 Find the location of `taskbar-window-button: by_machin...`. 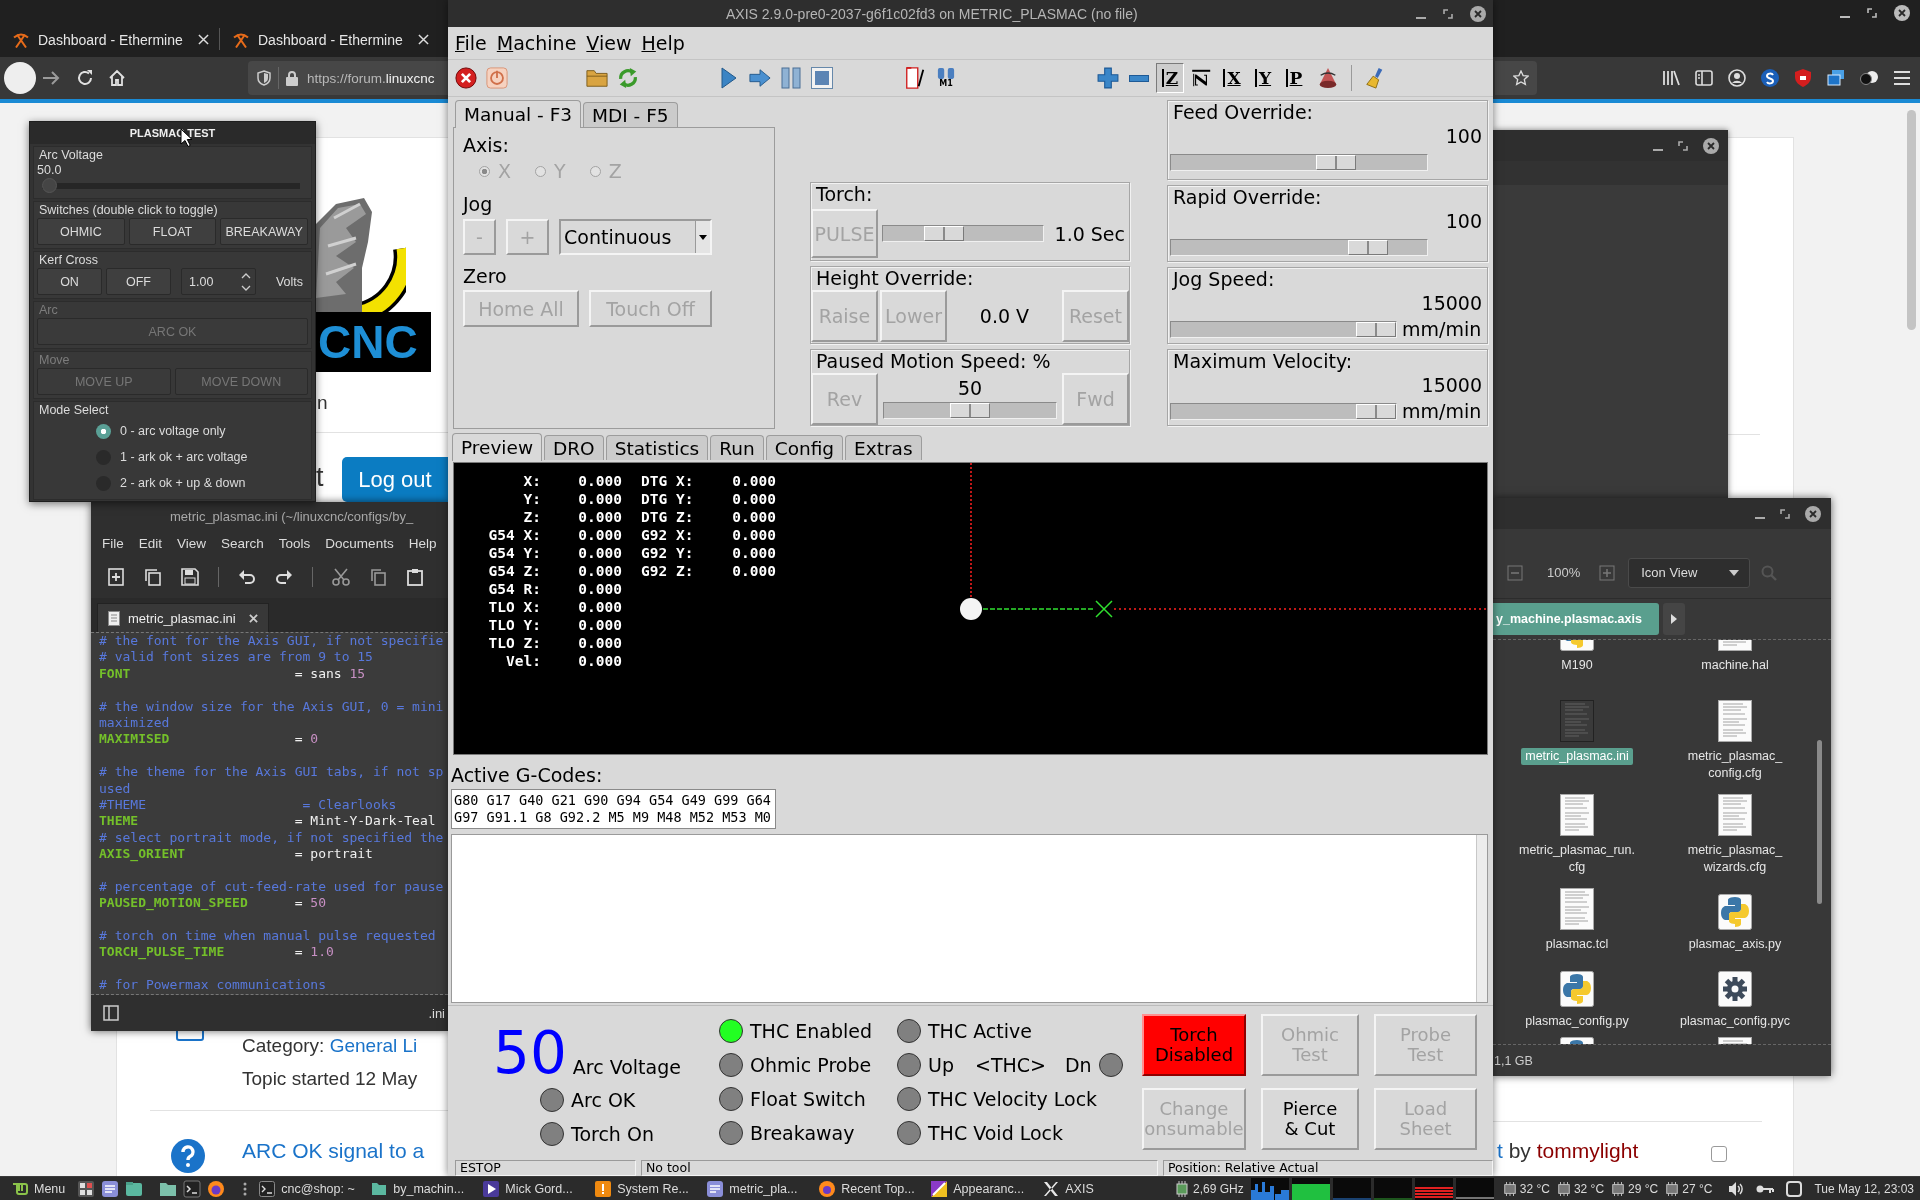

taskbar-window-button: by_machin... is located at coordinates (421, 1188).